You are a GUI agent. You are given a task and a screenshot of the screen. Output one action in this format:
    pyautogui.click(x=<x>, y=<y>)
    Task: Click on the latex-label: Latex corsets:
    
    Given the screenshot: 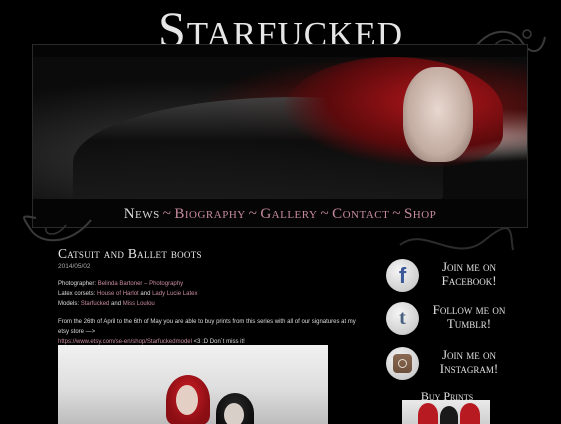 What is the action you would take?
    pyautogui.click(x=77, y=294)
    